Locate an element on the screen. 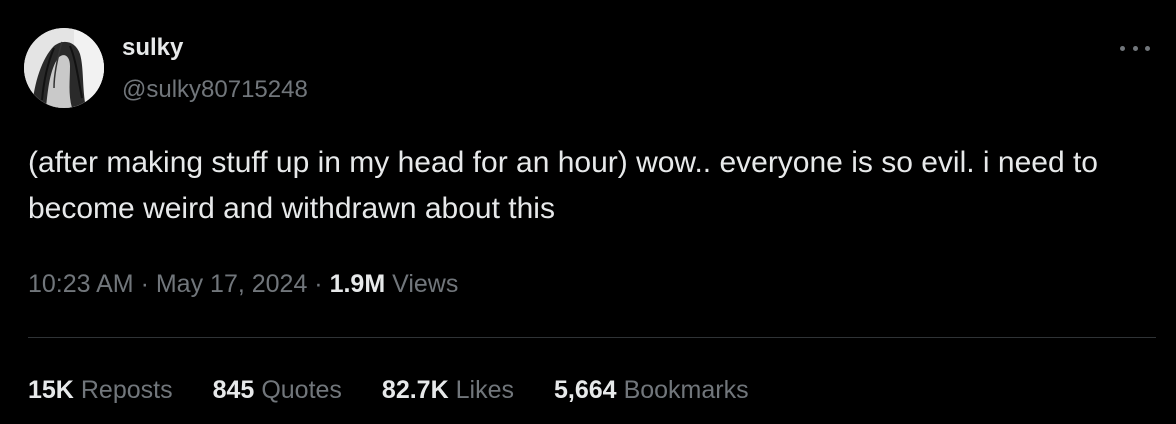 The image size is (1176, 424). likes-count: 82.7K is located at coordinates (415, 390).